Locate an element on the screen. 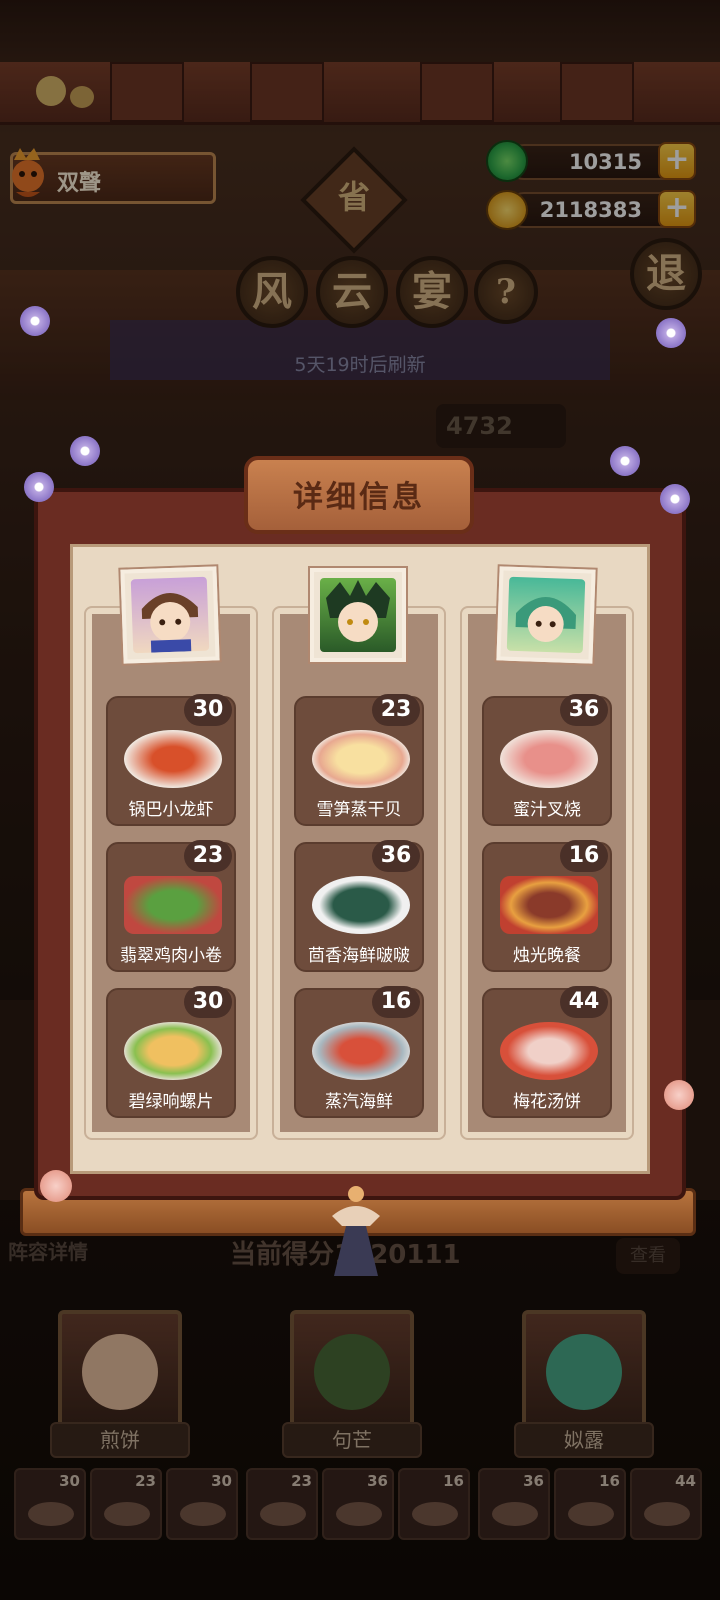  dish-card: 30 锅巴小龙虾 is located at coordinates (171, 760).